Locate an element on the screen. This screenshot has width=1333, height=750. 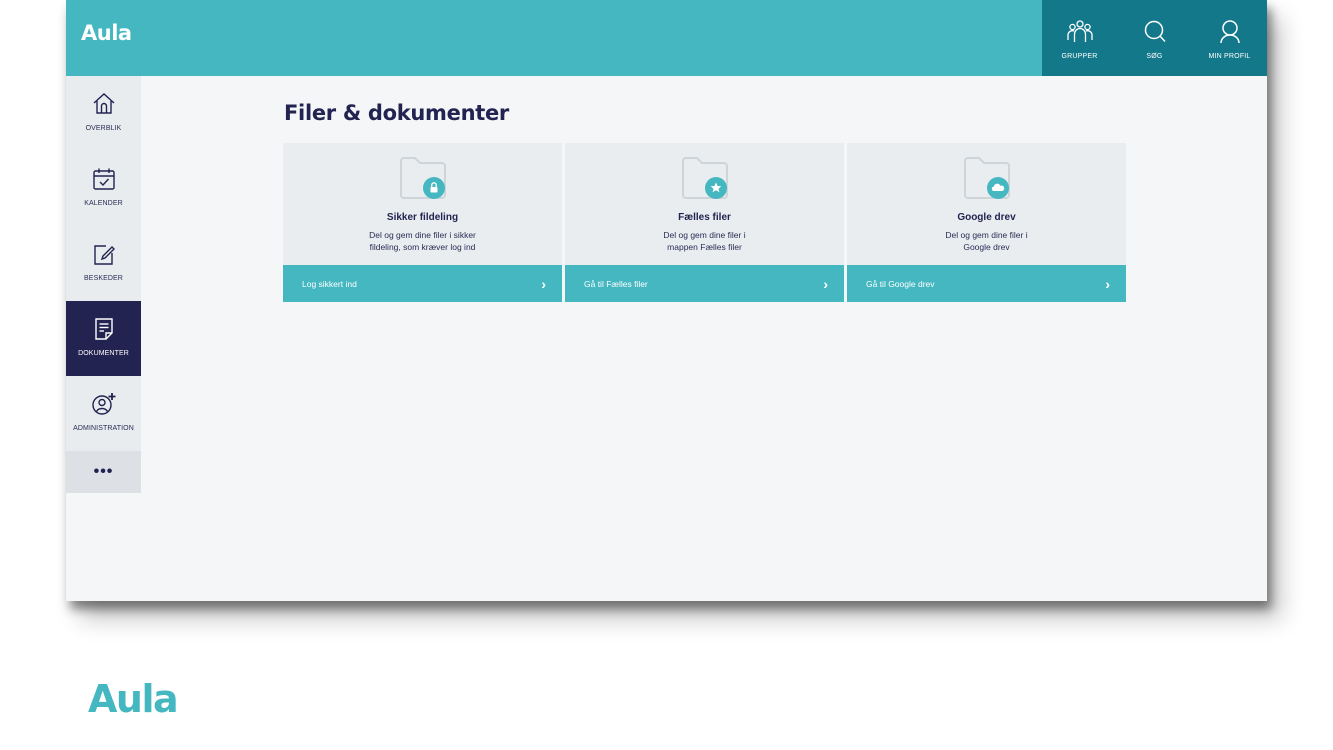
sidebar-more-button: ••• is located at coordinates (103, 472).